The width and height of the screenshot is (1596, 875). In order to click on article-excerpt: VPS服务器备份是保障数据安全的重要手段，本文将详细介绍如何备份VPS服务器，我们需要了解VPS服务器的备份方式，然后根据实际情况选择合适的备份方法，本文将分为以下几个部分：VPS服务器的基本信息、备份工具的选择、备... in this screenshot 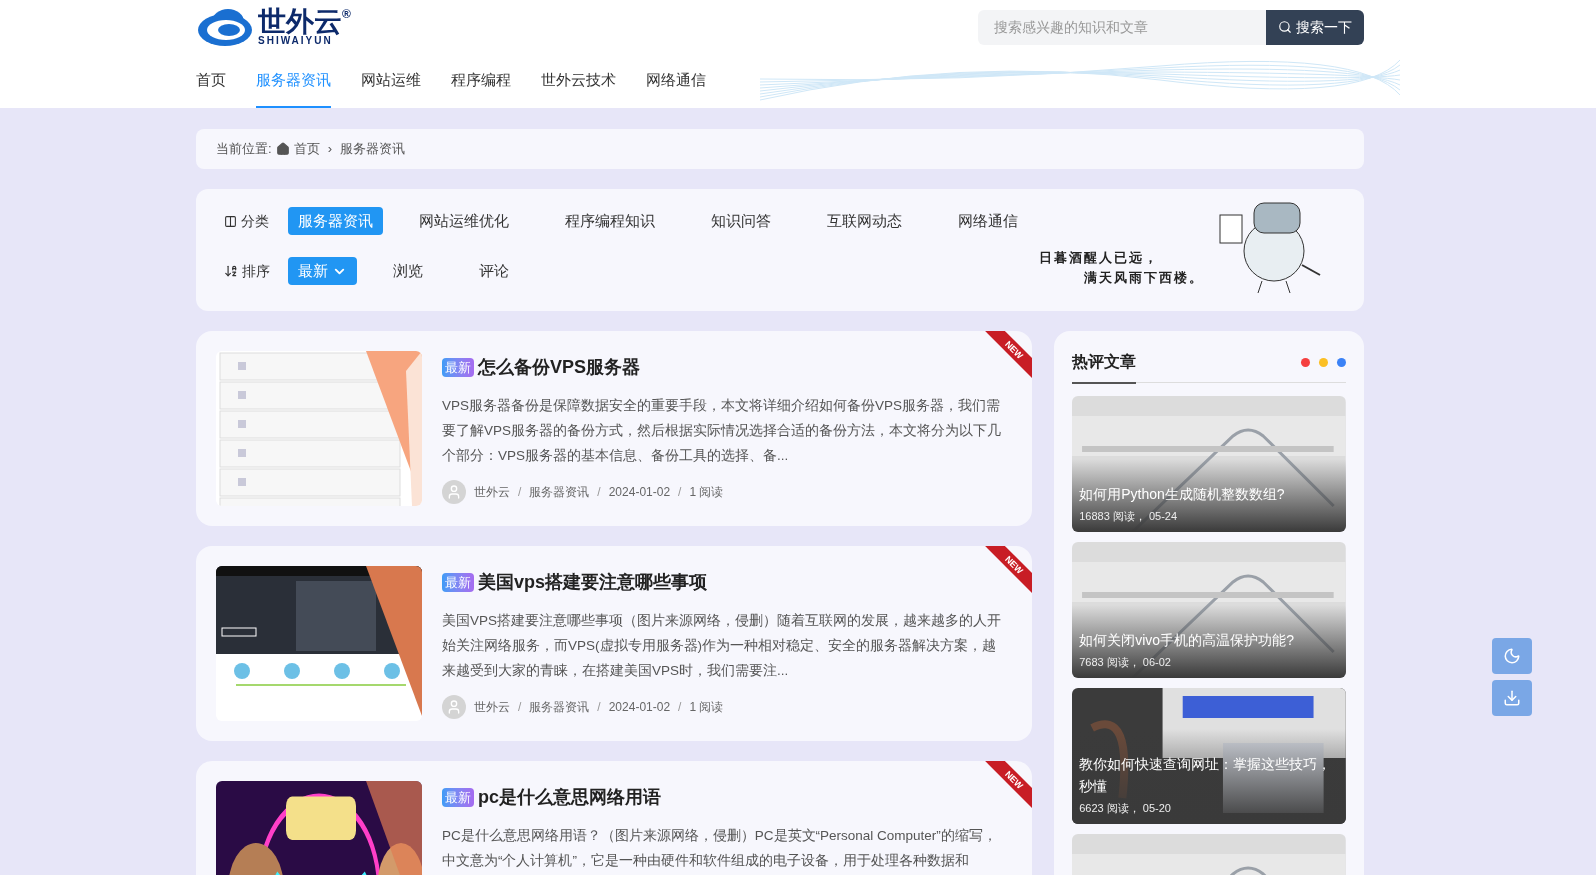, I will do `click(722, 431)`.